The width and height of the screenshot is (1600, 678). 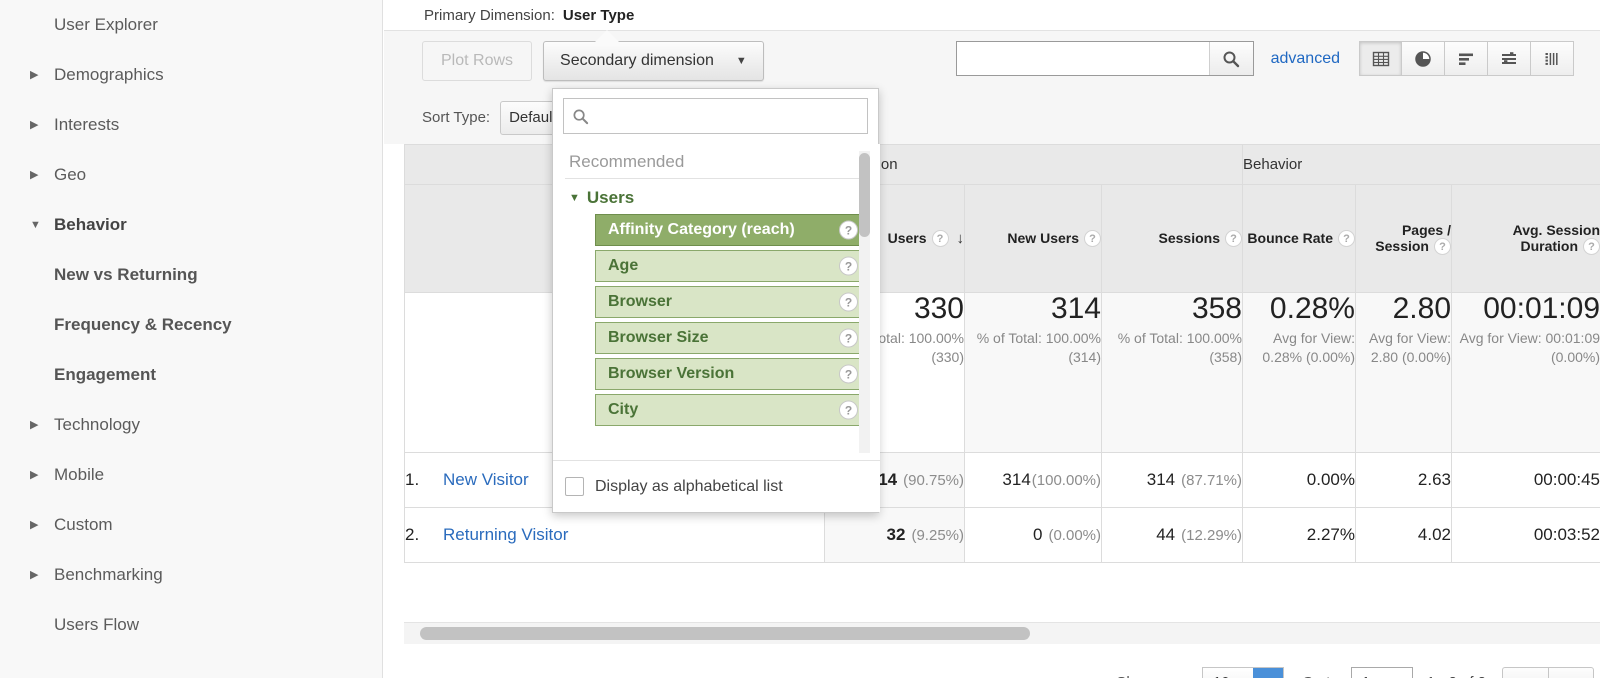 I want to click on summary-subtext: Avg for View: 00:01:09 (0.00%), so click(x=1529, y=347).